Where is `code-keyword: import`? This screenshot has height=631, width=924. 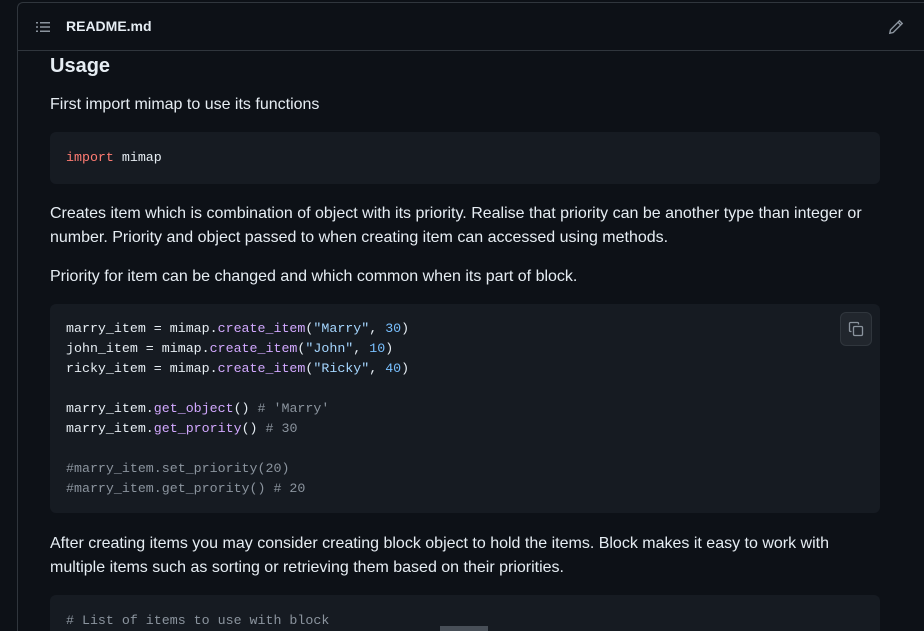
code-keyword: import is located at coordinates (90, 157).